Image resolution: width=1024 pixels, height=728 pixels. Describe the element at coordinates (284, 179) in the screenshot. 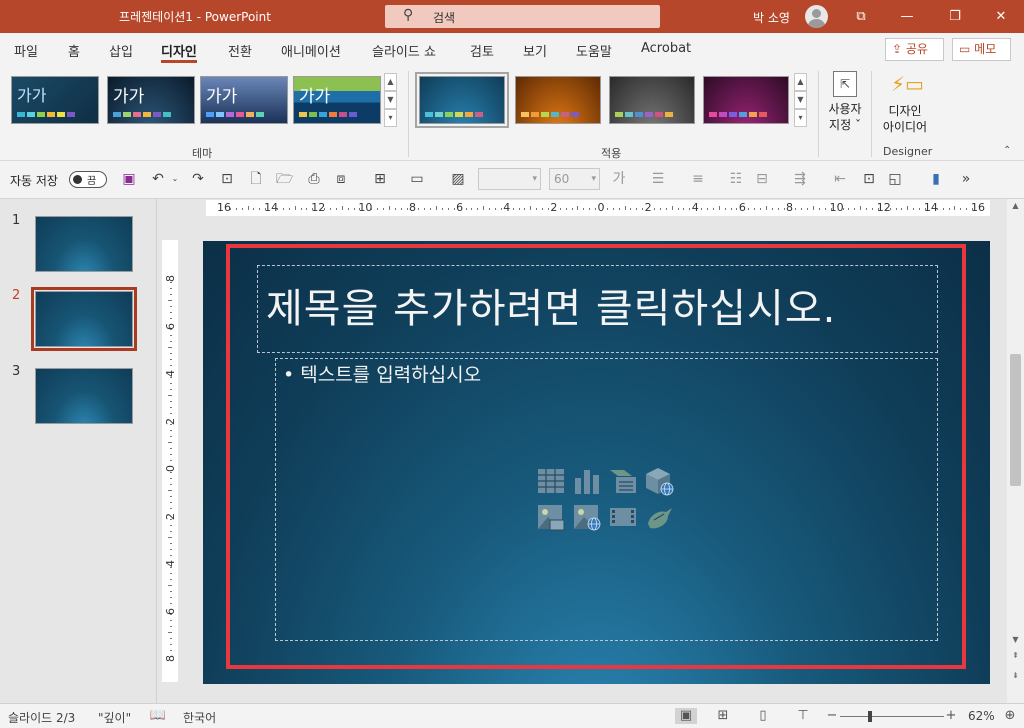

I see `open-folder-icon: 🗁` at that location.